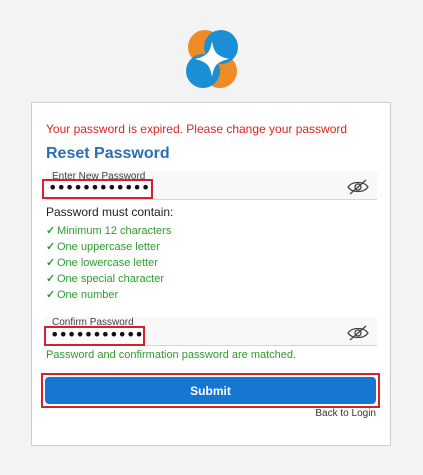  I want to click on submit-button: Submit, so click(210, 390).